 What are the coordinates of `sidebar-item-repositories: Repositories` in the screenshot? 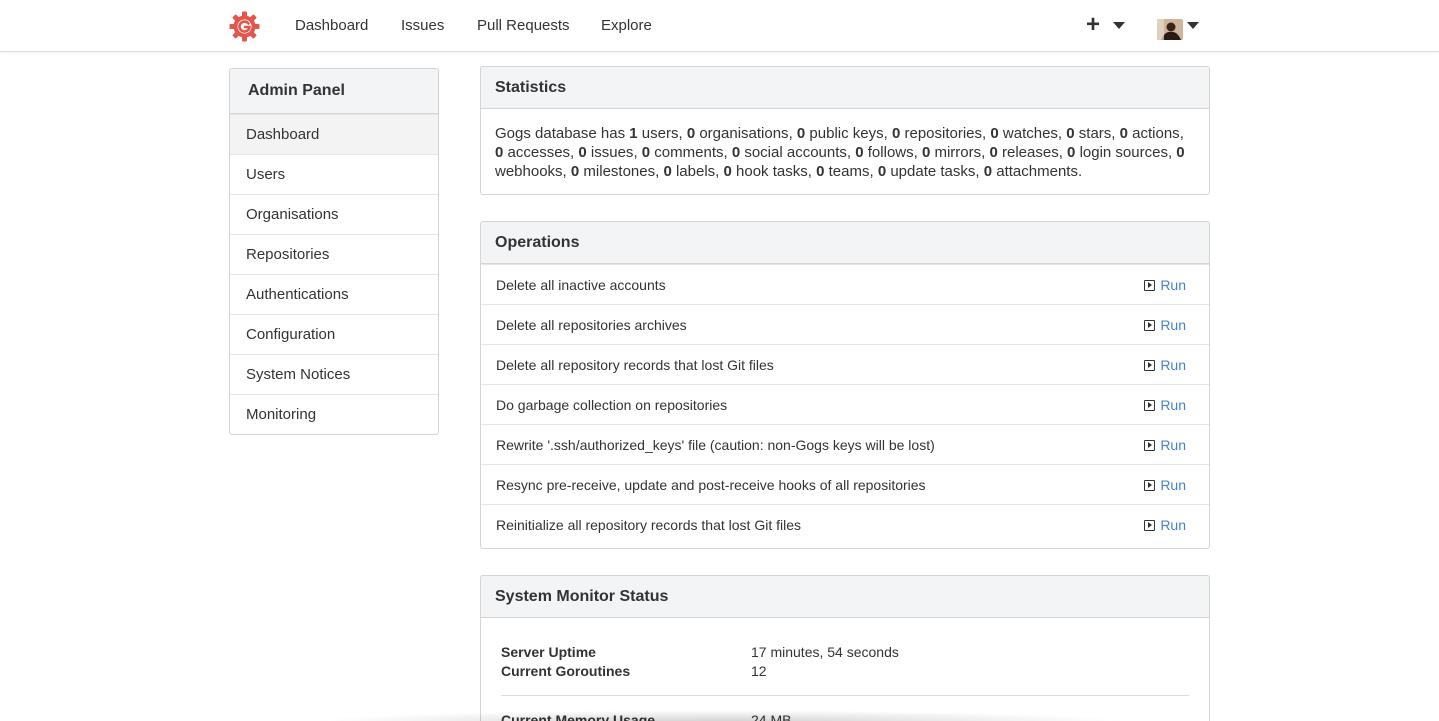 It's located at (334, 254).